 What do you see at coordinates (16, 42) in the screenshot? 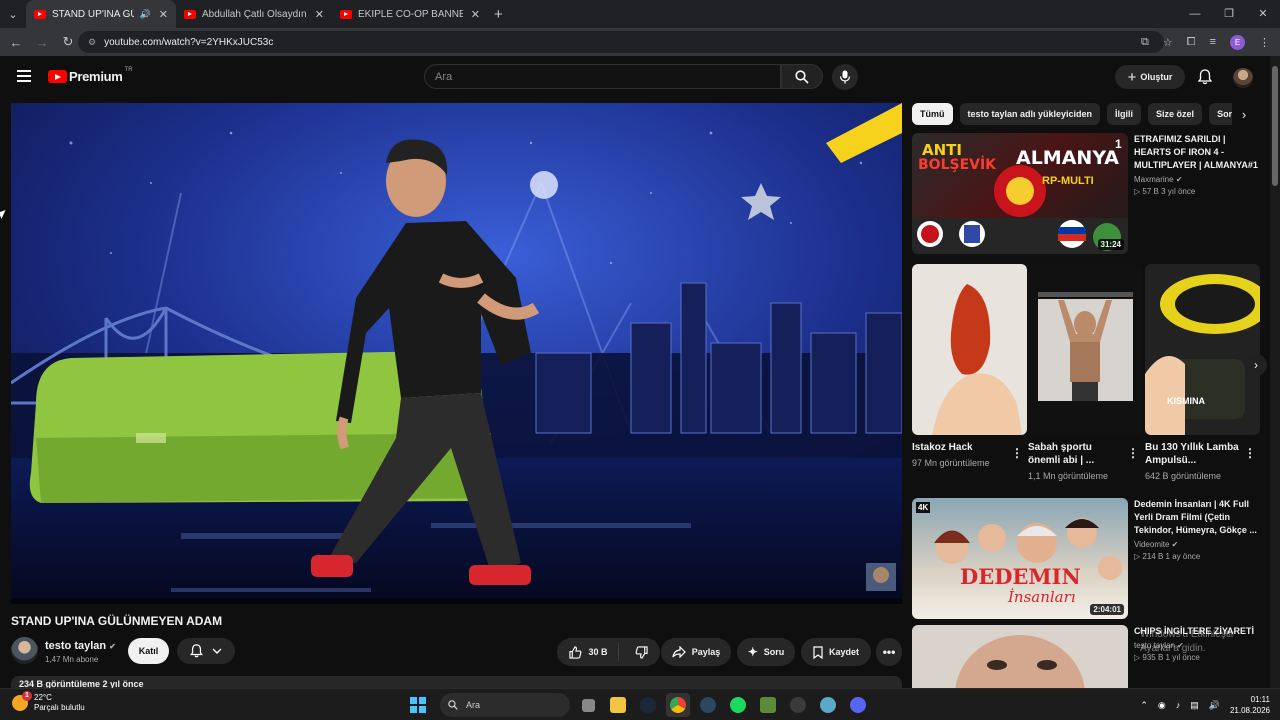
I see `back-icon: ←` at bounding box center [16, 42].